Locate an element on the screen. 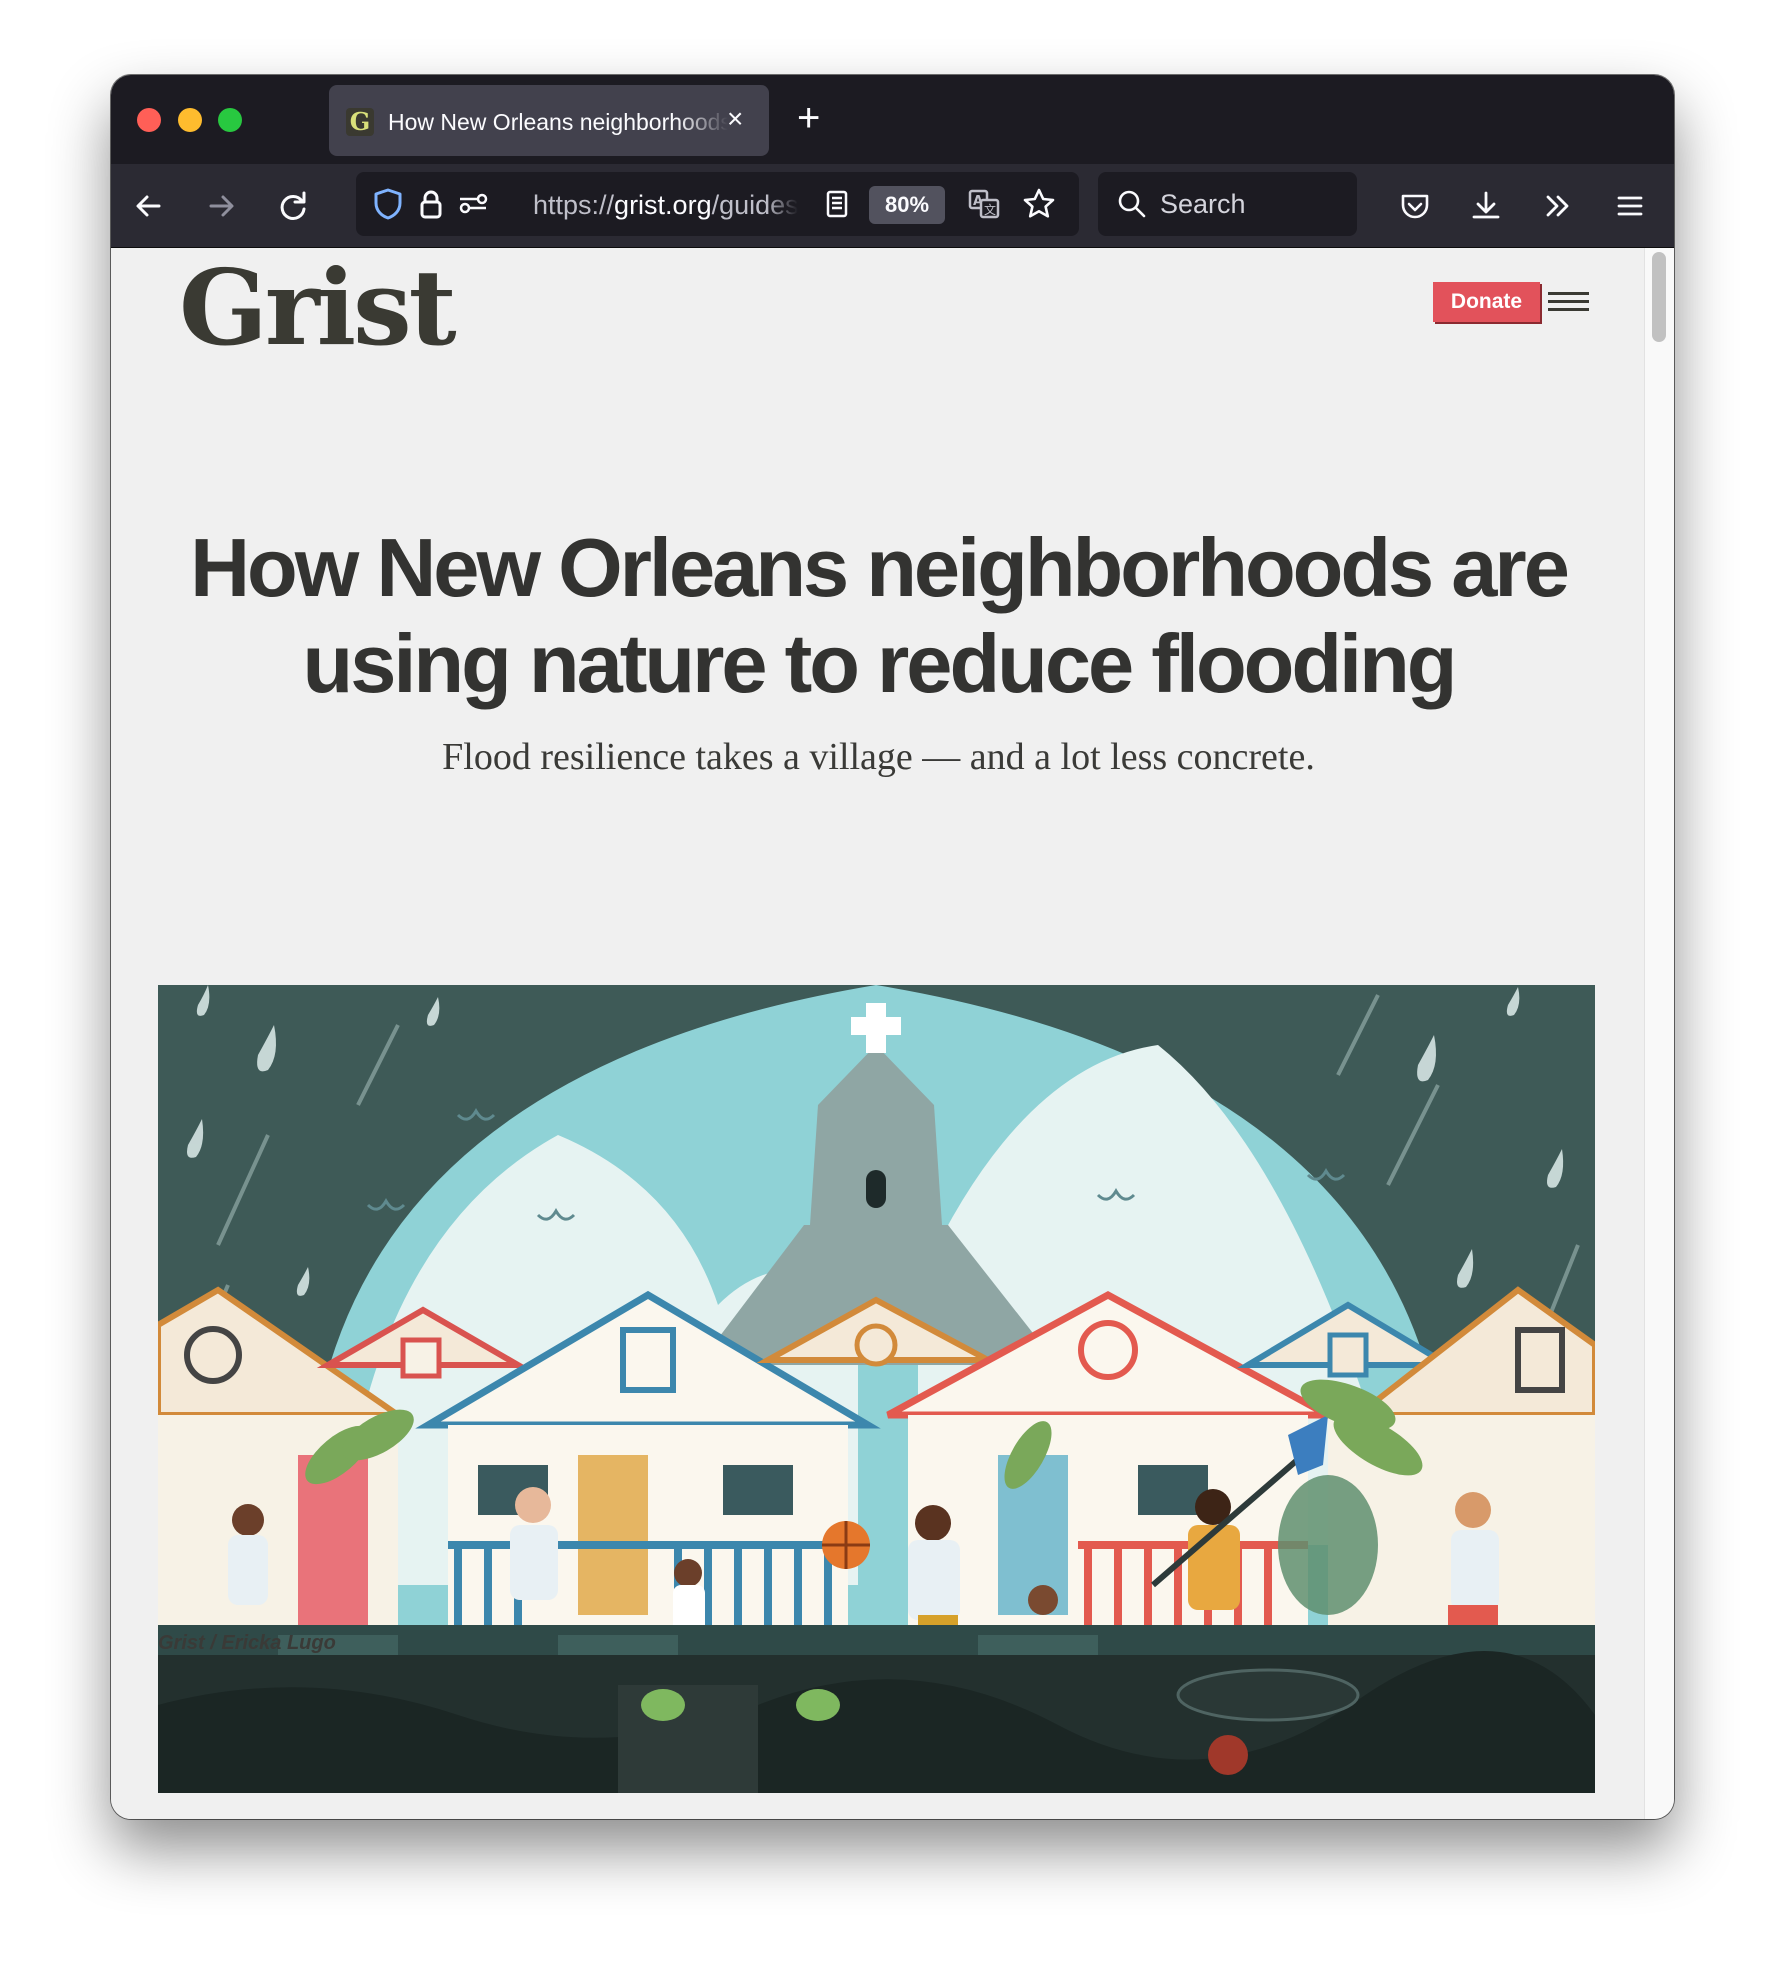 This screenshot has width=1784, height=1966. back-button is located at coordinates (149, 206).